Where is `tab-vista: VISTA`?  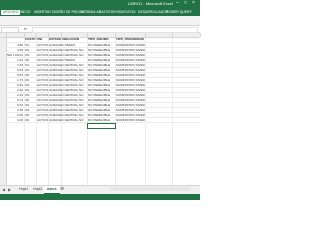
tab-vista: VISTA is located at coordinates (131, 12).